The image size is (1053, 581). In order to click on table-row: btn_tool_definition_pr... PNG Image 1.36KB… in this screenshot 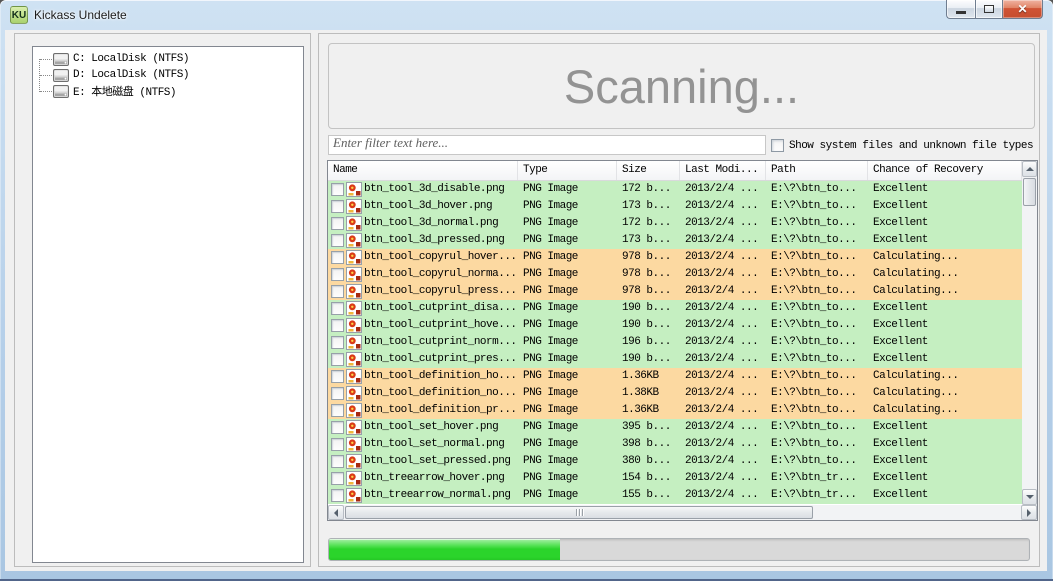, I will do `click(675, 410)`.